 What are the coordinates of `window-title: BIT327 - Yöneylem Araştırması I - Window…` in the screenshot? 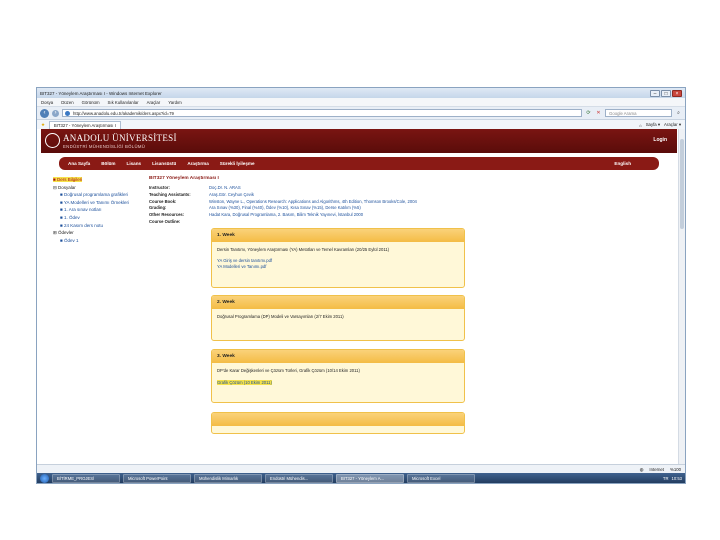 It's located at (101, 93).